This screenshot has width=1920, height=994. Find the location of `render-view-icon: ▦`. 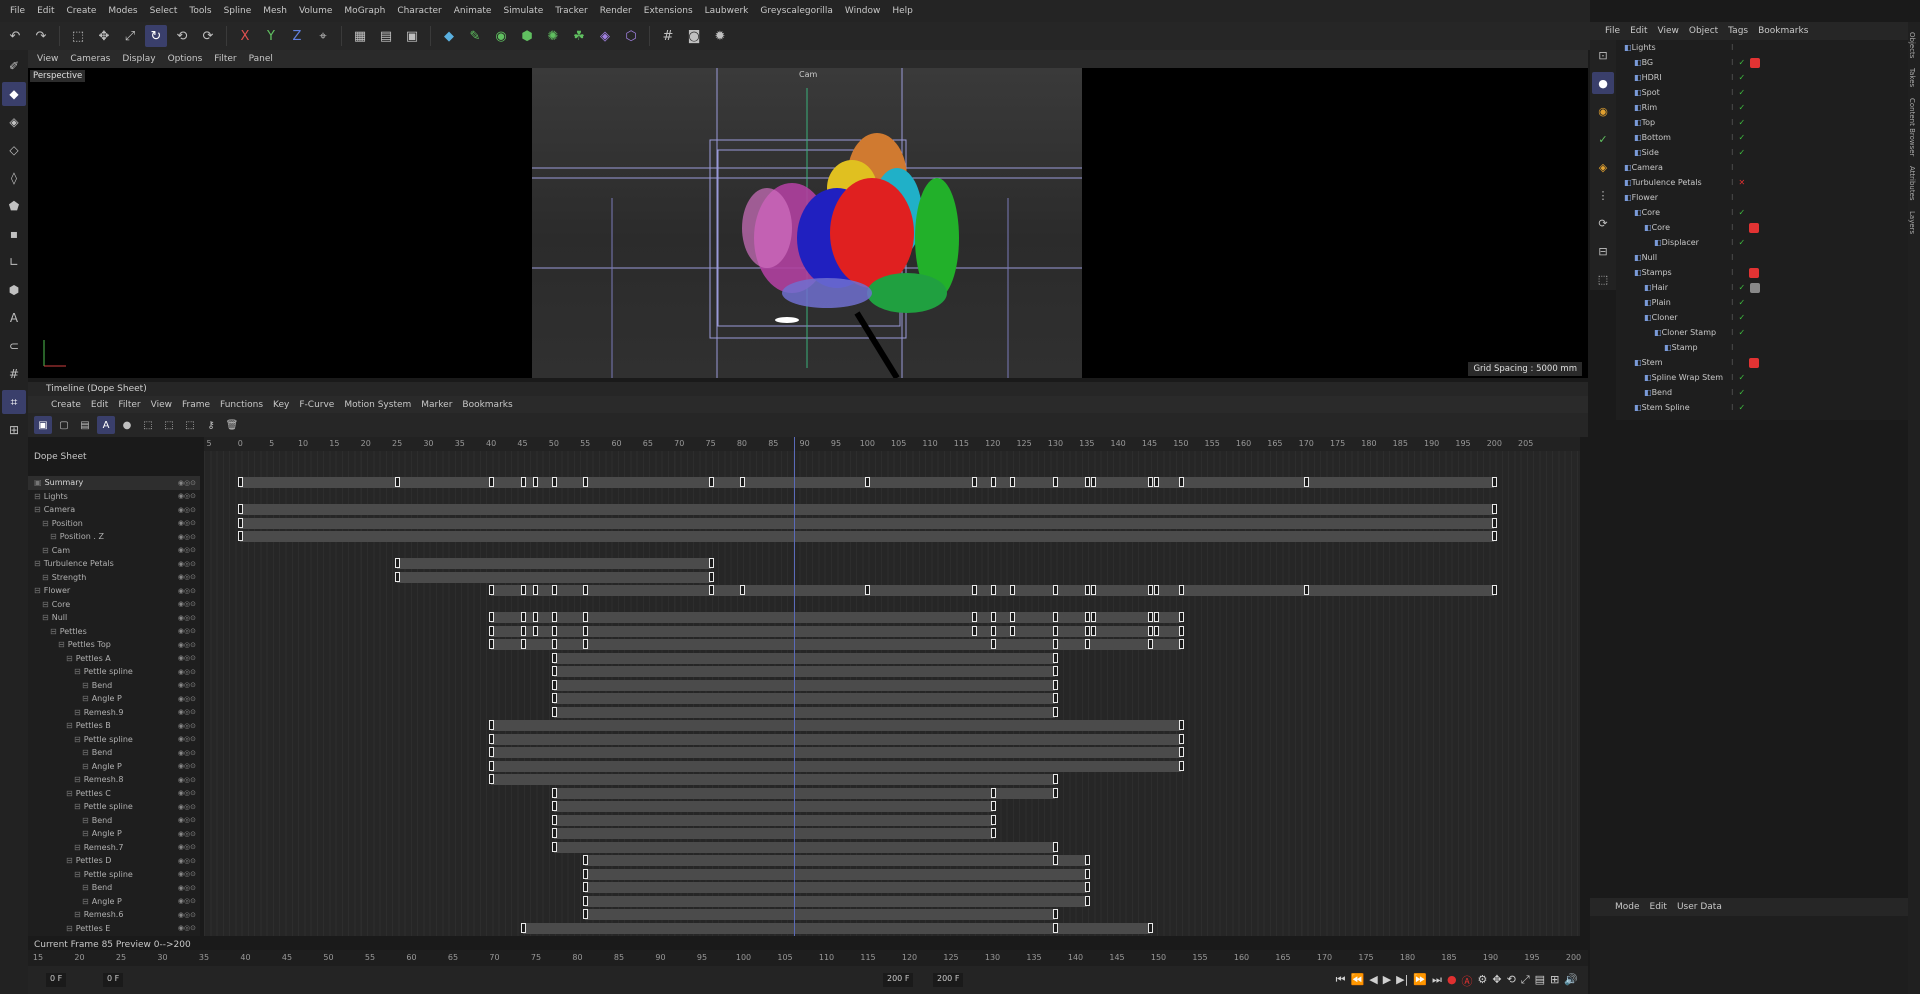

render-view-icon: ▦ is located at coordinates (360, 36).